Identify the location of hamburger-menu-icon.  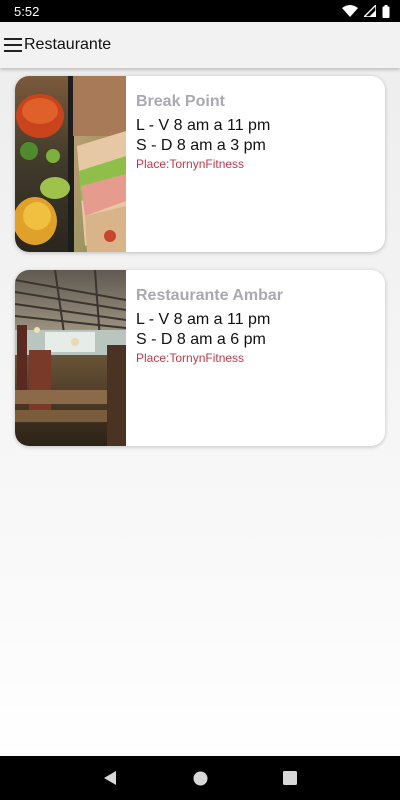
(13, 45).